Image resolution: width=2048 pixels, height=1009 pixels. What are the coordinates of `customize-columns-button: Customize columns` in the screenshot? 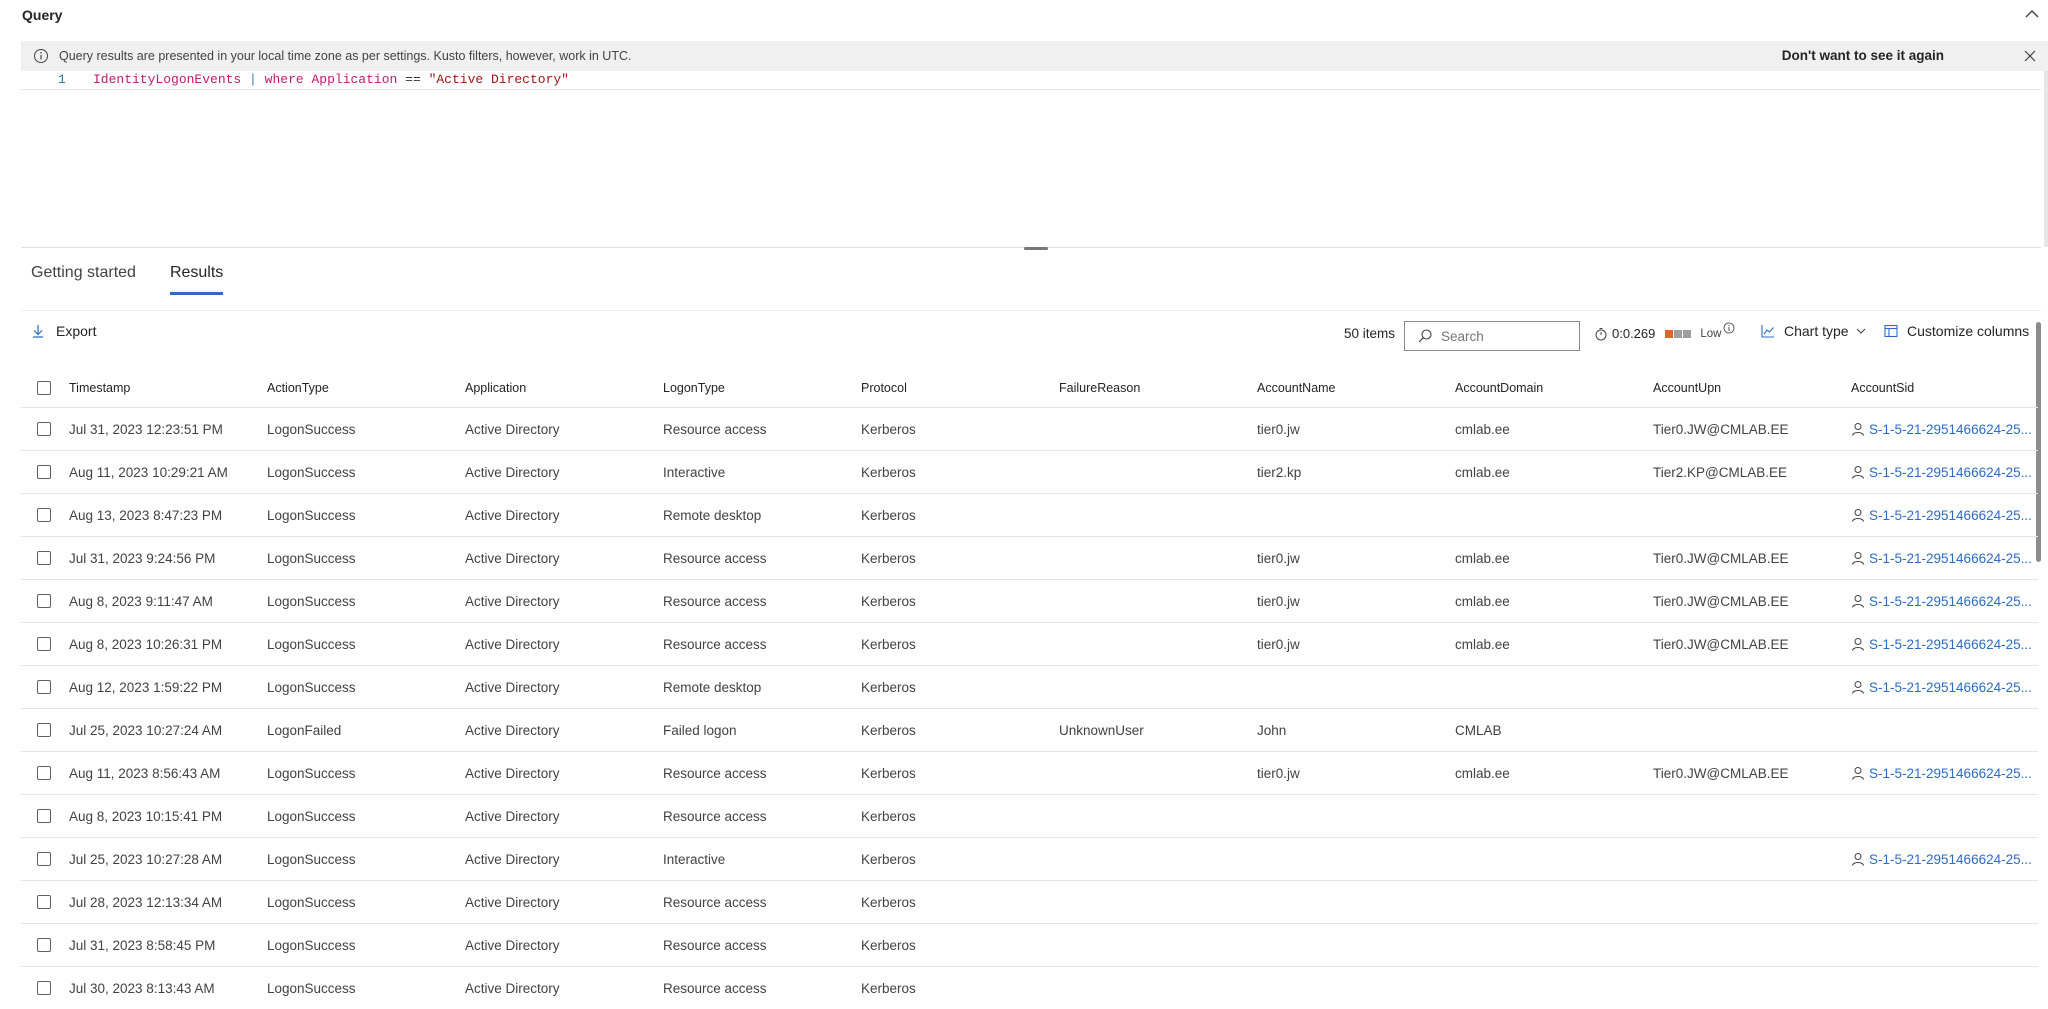 It's located at (1956, 331).